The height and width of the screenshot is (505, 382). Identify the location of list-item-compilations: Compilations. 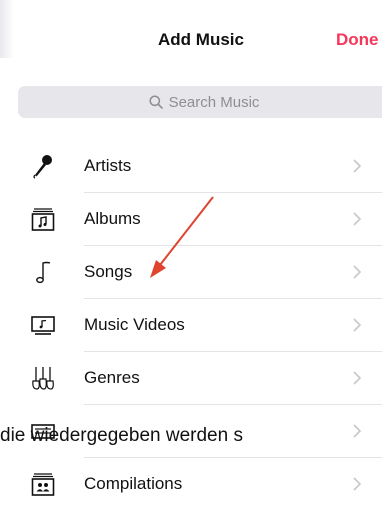
(191, 481).